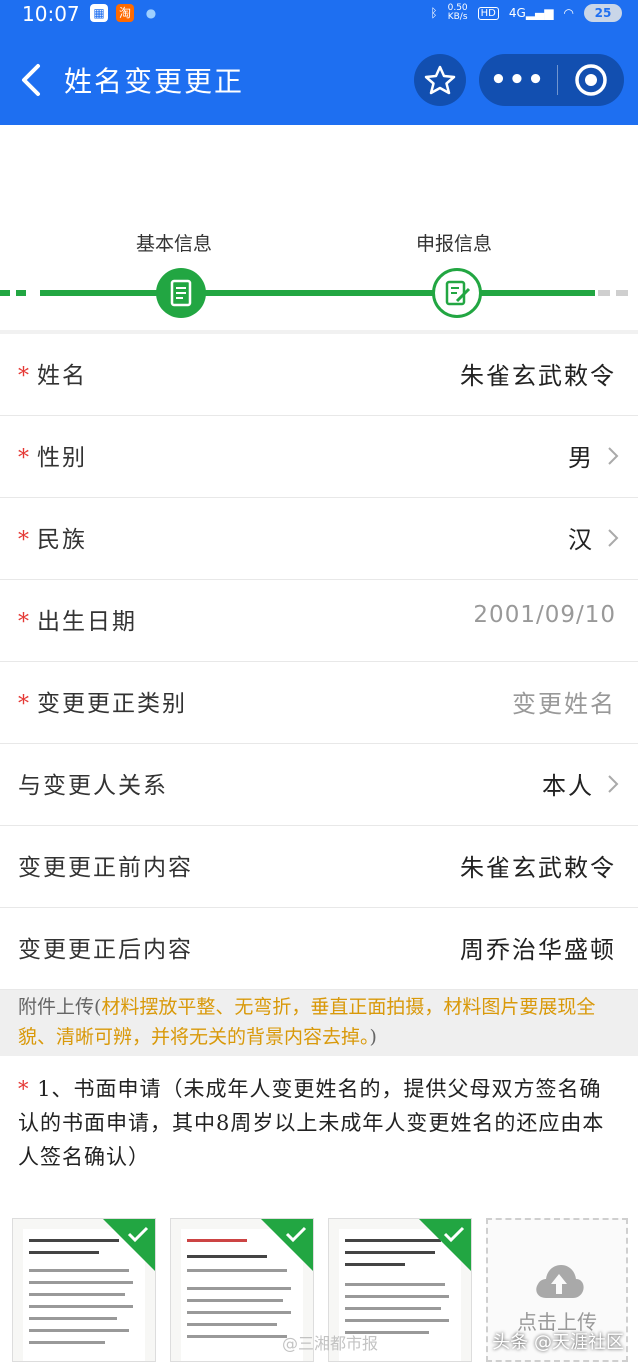 The width and height of the screenshot is (638, 1362). I want to click on cloud-upload-icon, so click(560, 1281).